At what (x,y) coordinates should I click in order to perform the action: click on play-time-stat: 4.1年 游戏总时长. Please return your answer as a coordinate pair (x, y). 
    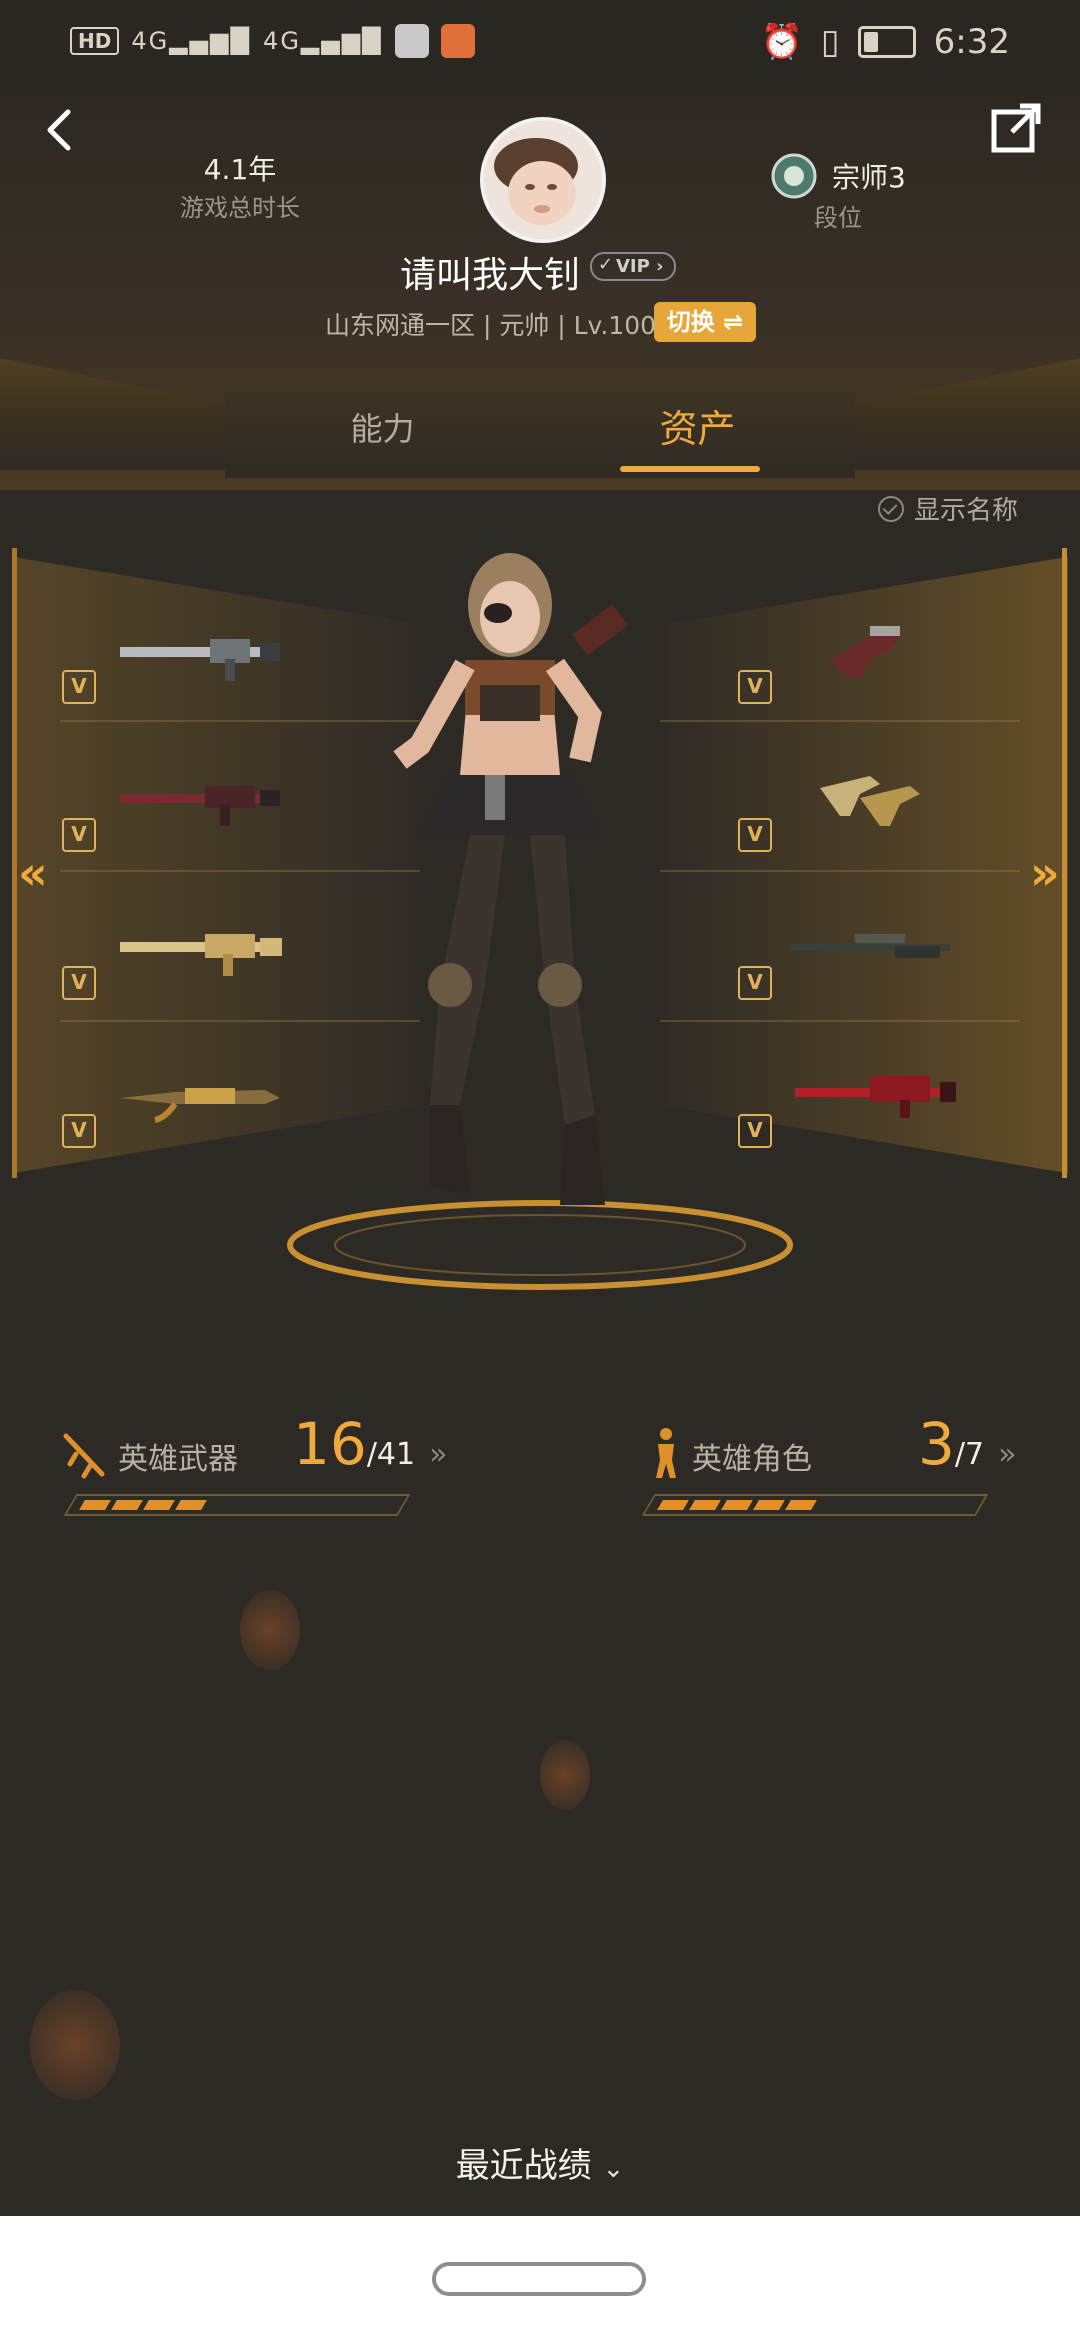
    Looking at the image, I should click on (240, 185).